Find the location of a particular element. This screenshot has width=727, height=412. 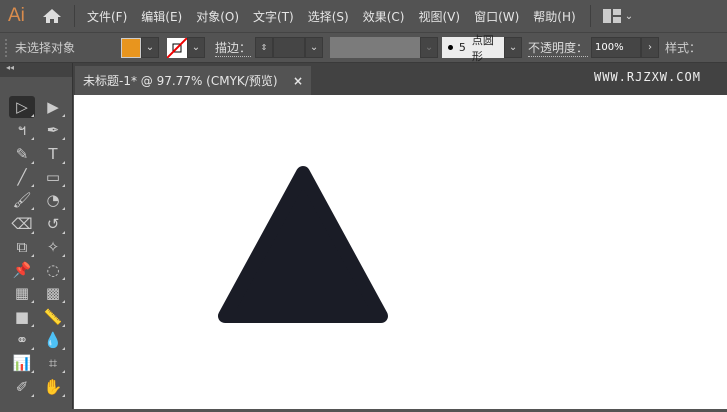

grip-handle is located at coordinates (6, 47).